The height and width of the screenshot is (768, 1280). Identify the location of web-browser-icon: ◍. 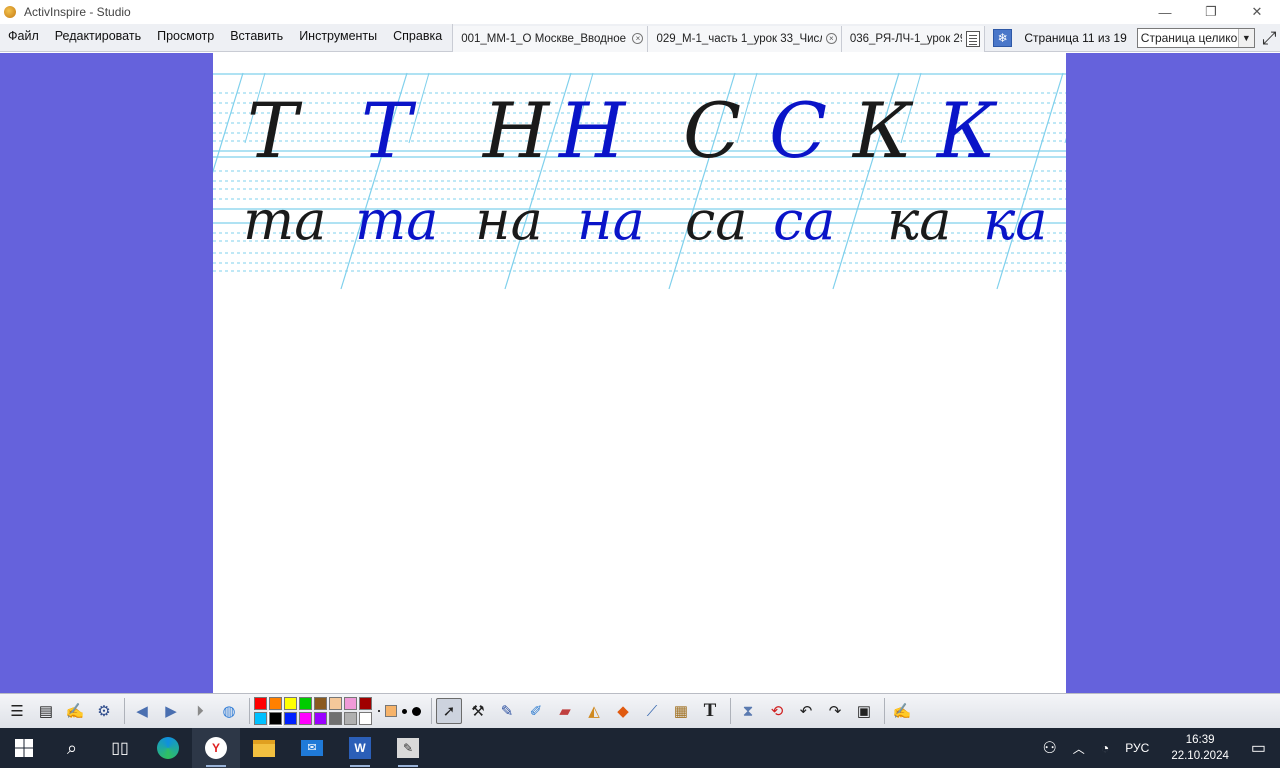
(229, 711).